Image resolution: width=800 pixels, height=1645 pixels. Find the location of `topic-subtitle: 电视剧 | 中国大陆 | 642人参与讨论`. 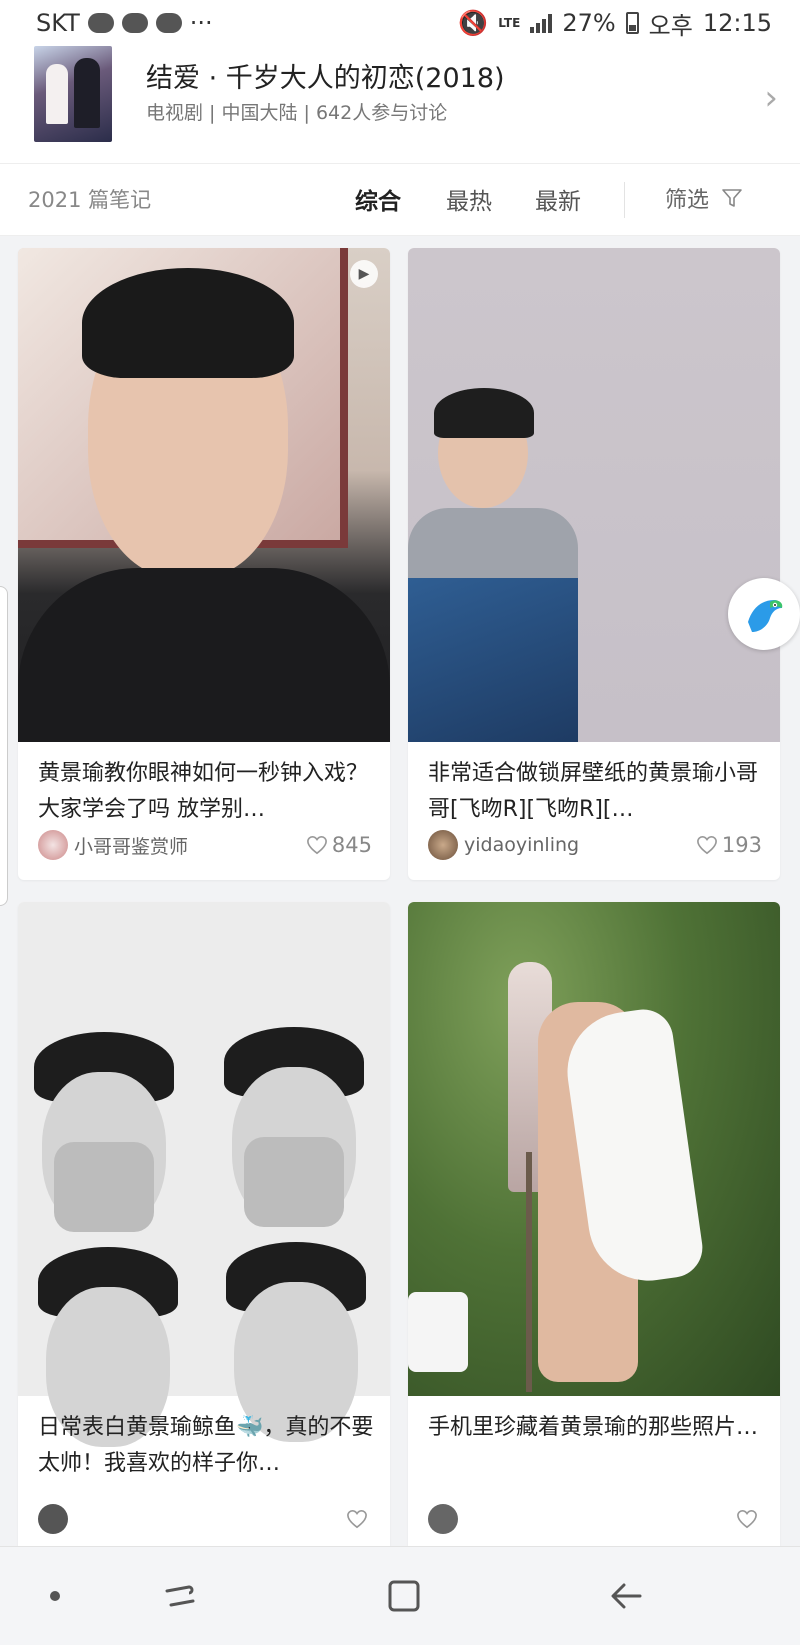

topic-subtitle: 电视剧 | 中国大陆 | 642人参与讨论 is located at coordinates (297, 113).